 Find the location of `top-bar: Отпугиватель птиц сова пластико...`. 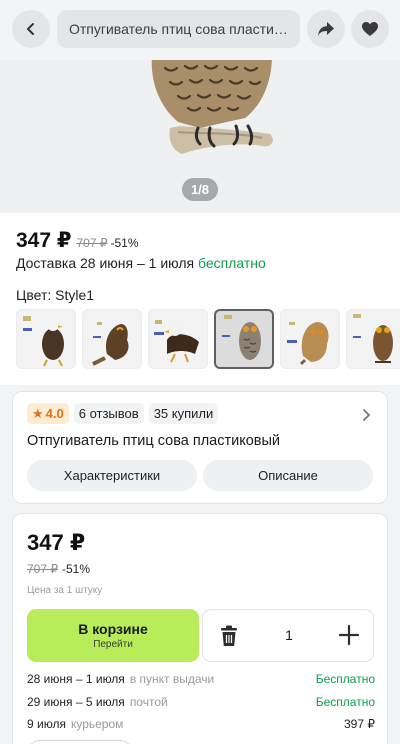

top-bar: Отпугиватель птиц сова пластико... is located at coordinates (200, 30).